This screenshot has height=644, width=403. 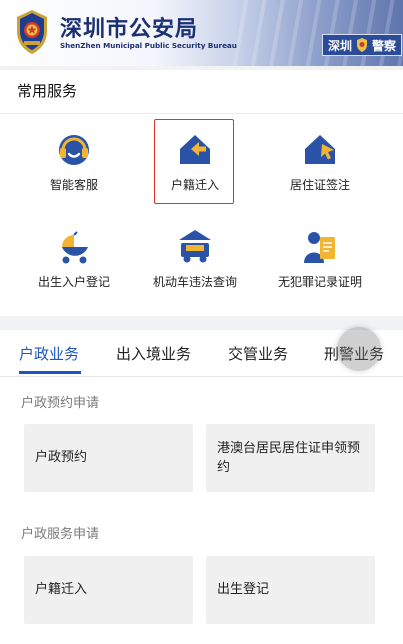 What do you see at coordinates (75, 247) in the screenshot?
I see `baby-stroller-icon` at bounding box center [75, 247].